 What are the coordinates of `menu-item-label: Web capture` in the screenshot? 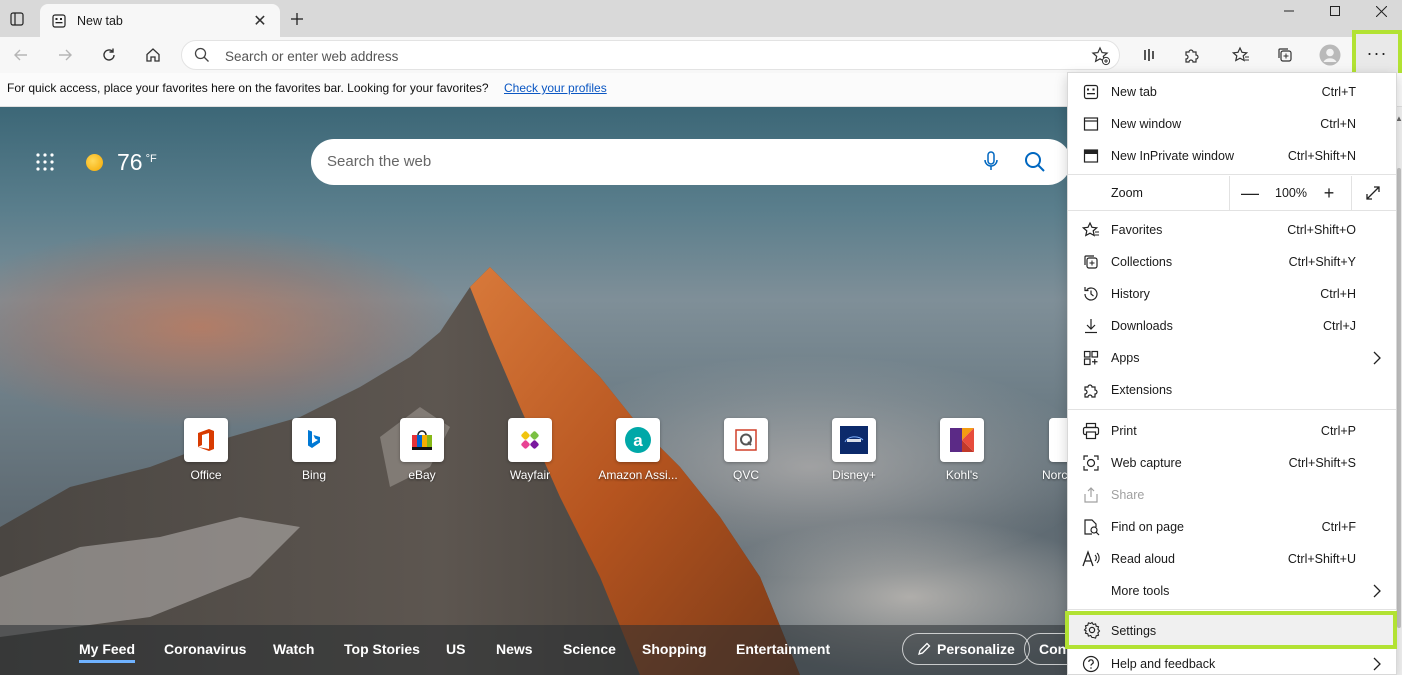 It's located at (1146, 463).